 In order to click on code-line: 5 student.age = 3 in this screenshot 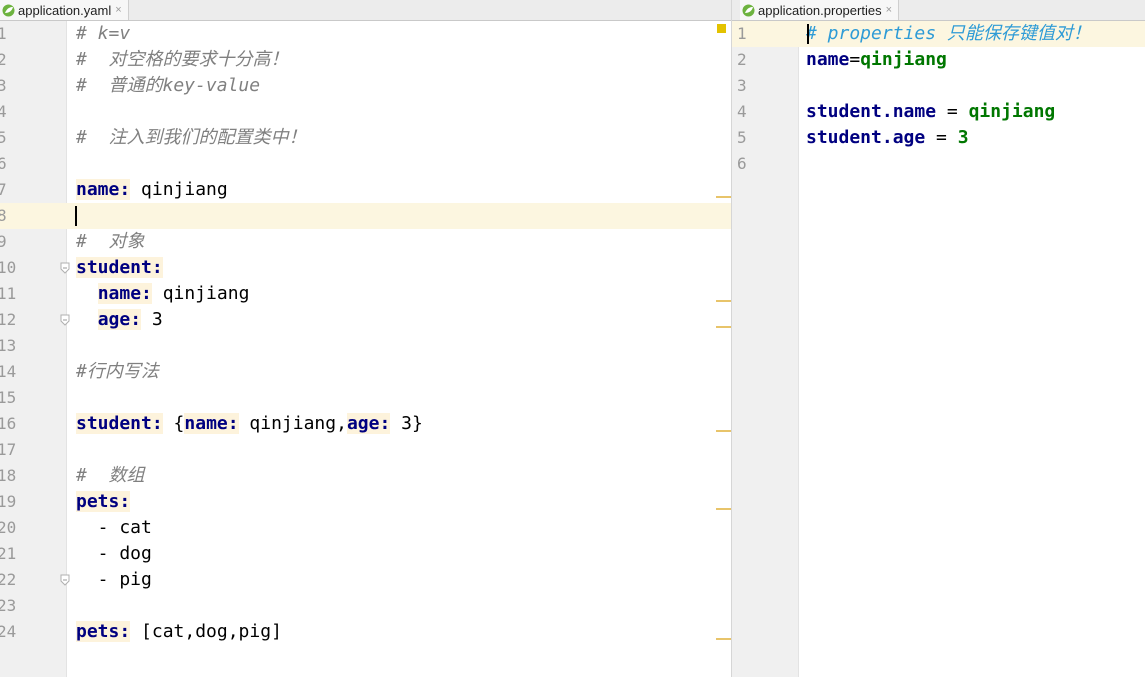, I will do `click(938, 138)`.